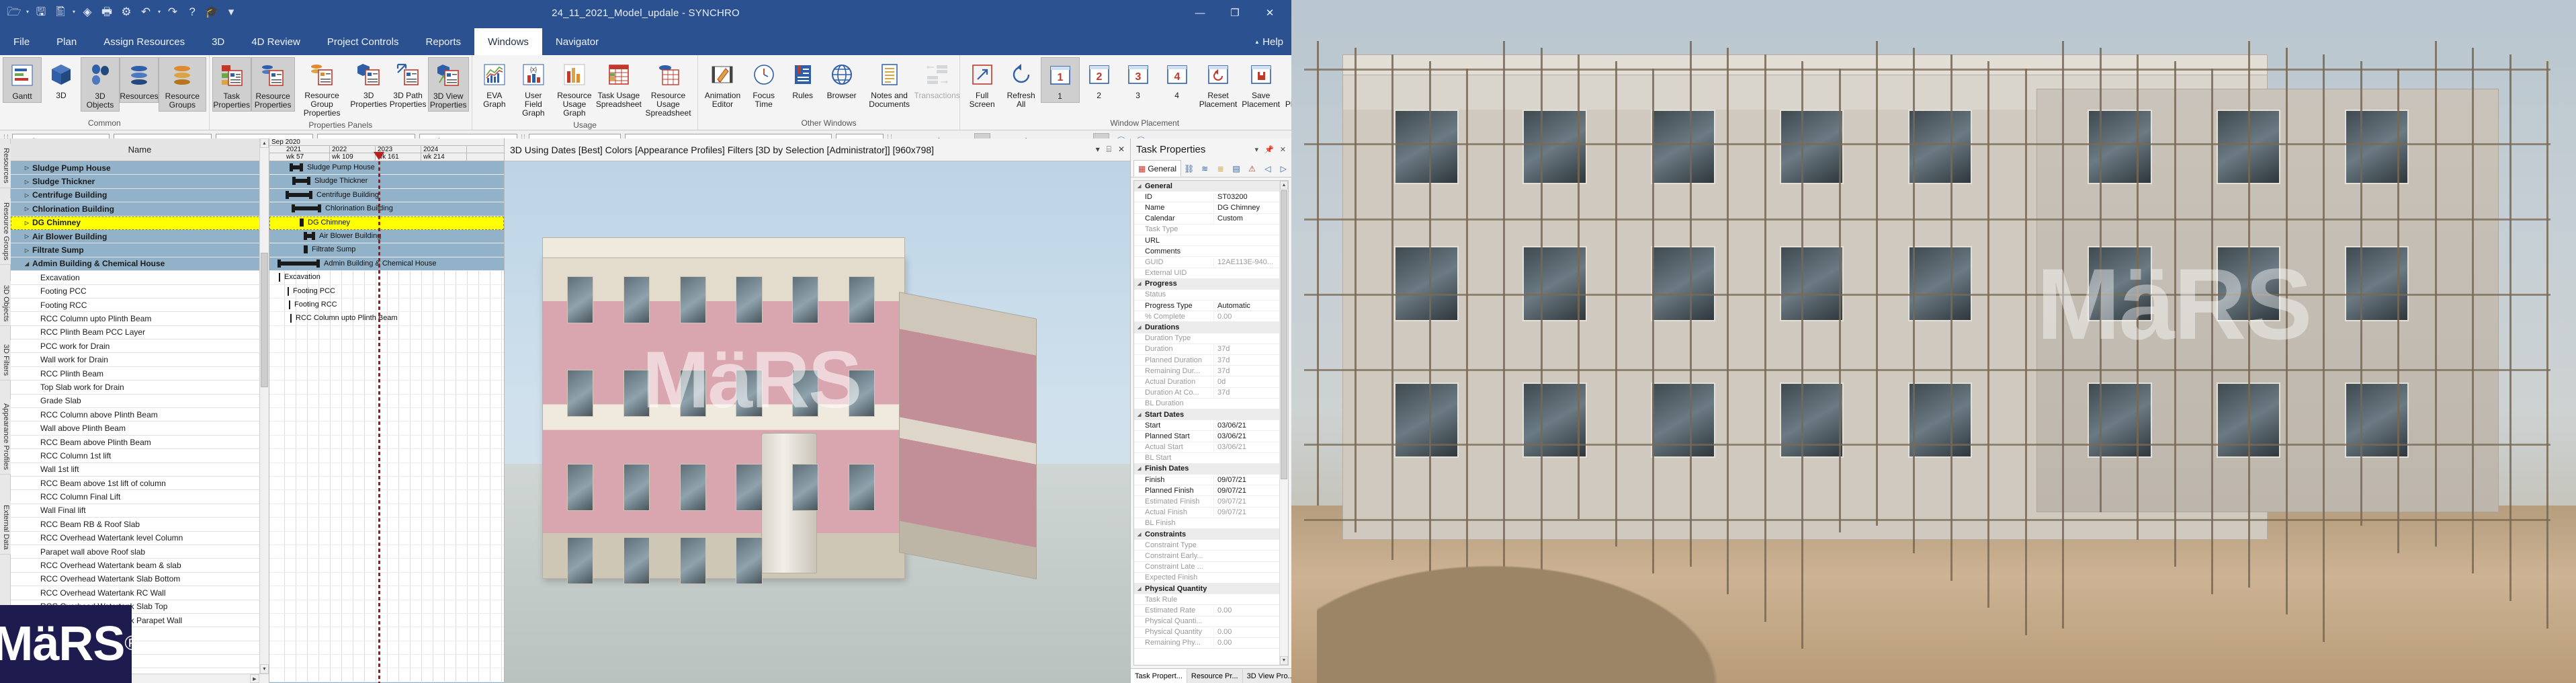 This screenshot has height=683, width=2576. What do you see at coordinates (1246, 208) in the screenshot?
I see `property-value: DG Chimney` at bounding box center [1246, 208].